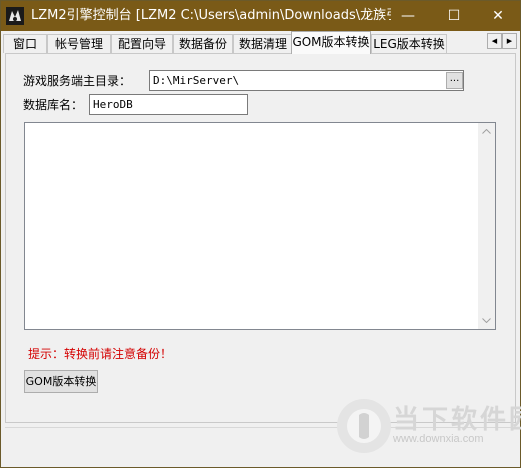 Image resolution: width=521 pixels, height=468 pixels. I want to click on tab-data-backup: 数据备份, so click(203, 43).